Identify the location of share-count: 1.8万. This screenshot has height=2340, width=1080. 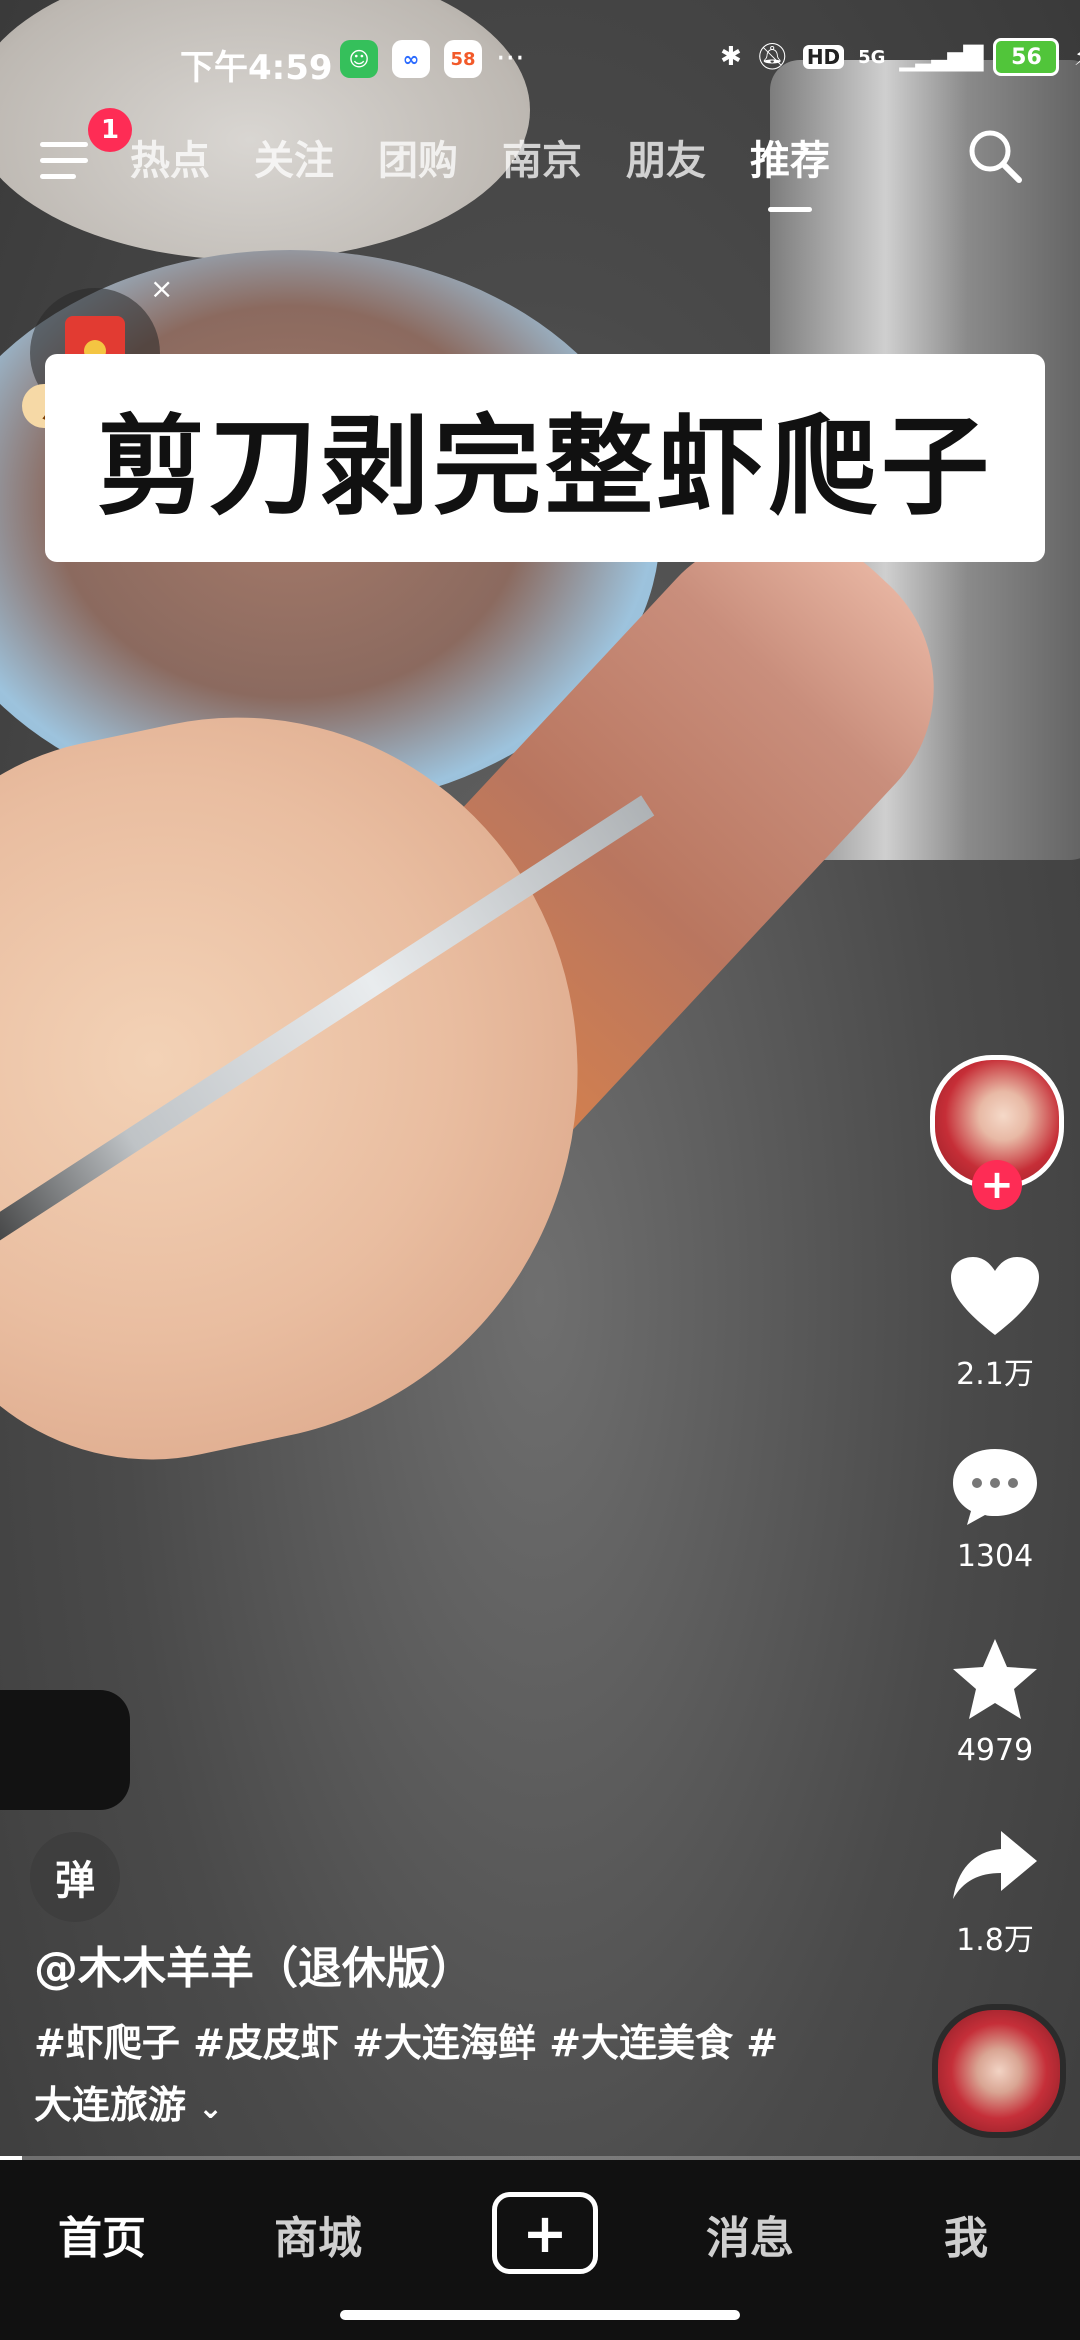
(995, 1940).